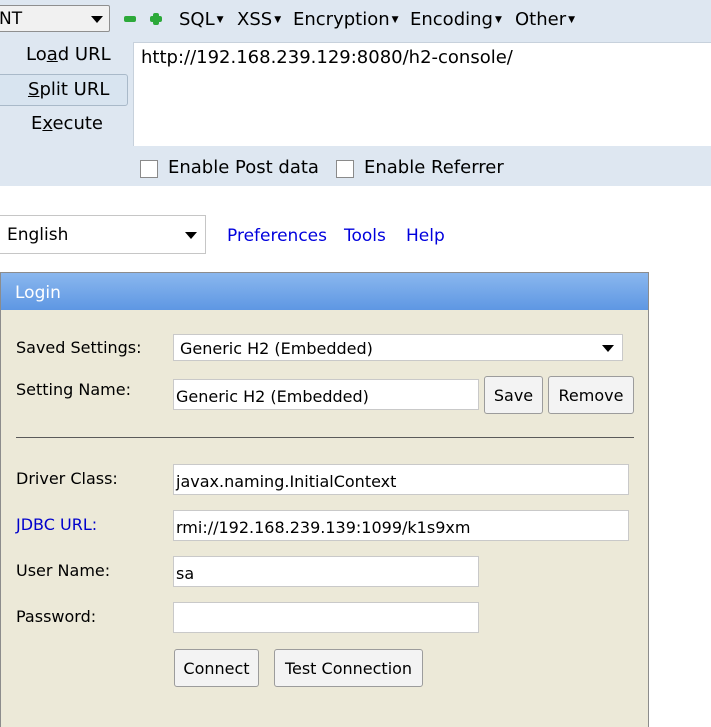  What do you see at coordinates (345, 169) in the screenshot?
I see `enable-referrer-checkbox` at bounding box center [345, 169].